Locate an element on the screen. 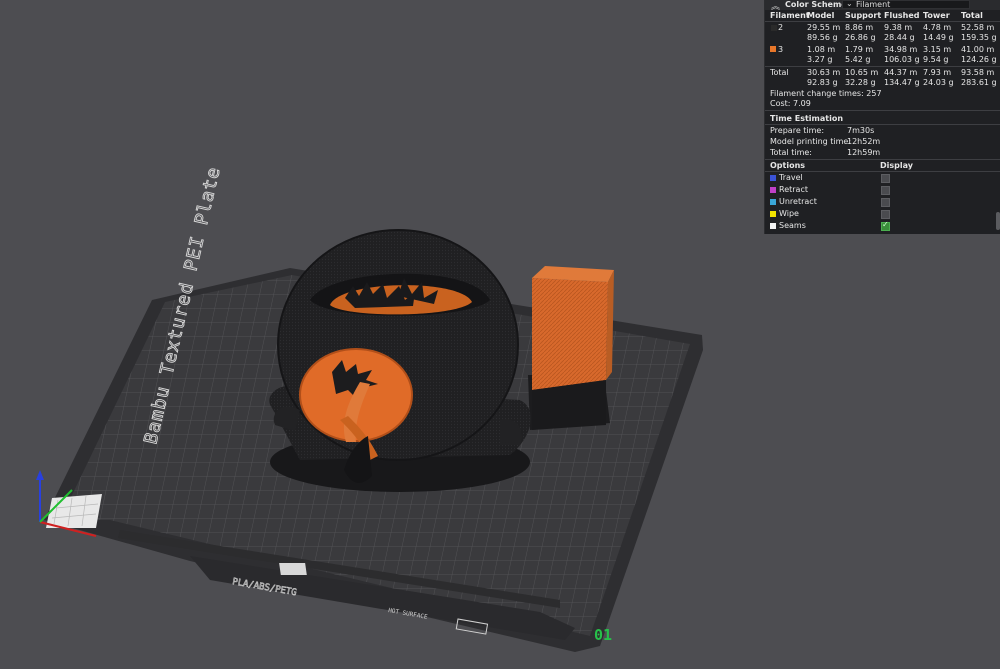 This screenshot has height=669, width=1000. model-print-time-value: 12h52m is located at coordinates (863, 141).